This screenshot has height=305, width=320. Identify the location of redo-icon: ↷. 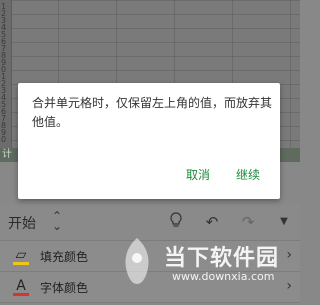
(248, 222).